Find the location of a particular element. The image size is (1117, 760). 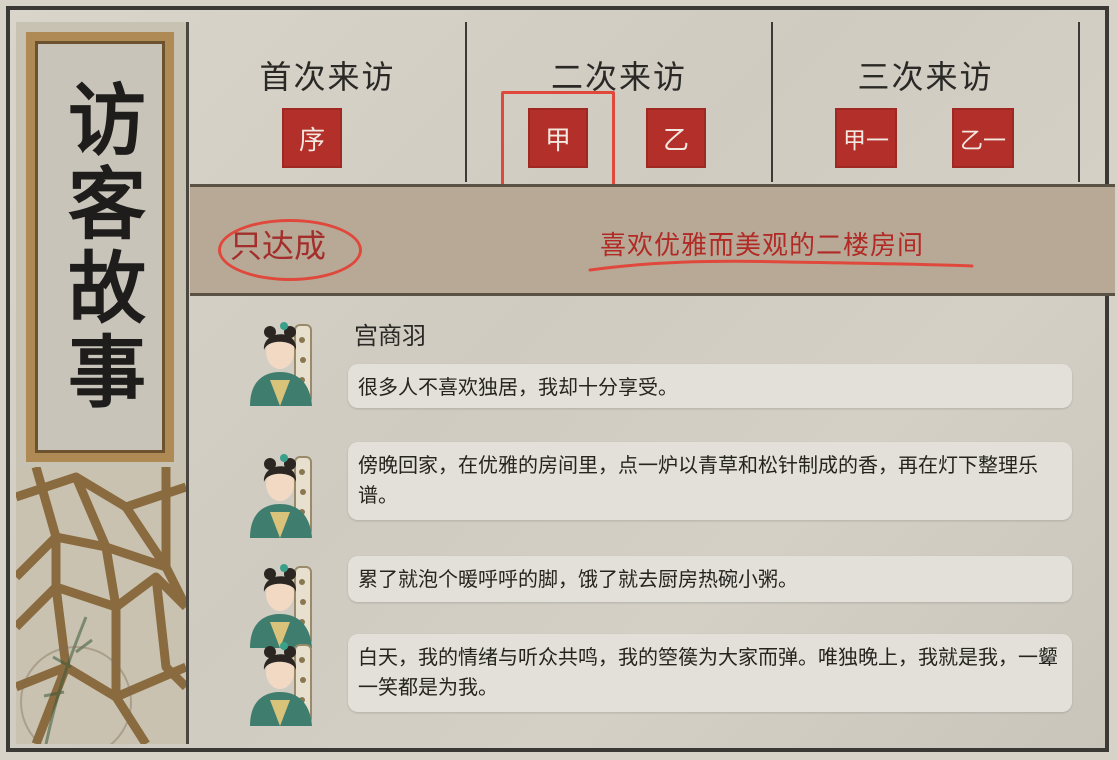

panel-title: 访客故事 is located at coordinates (100, 247).